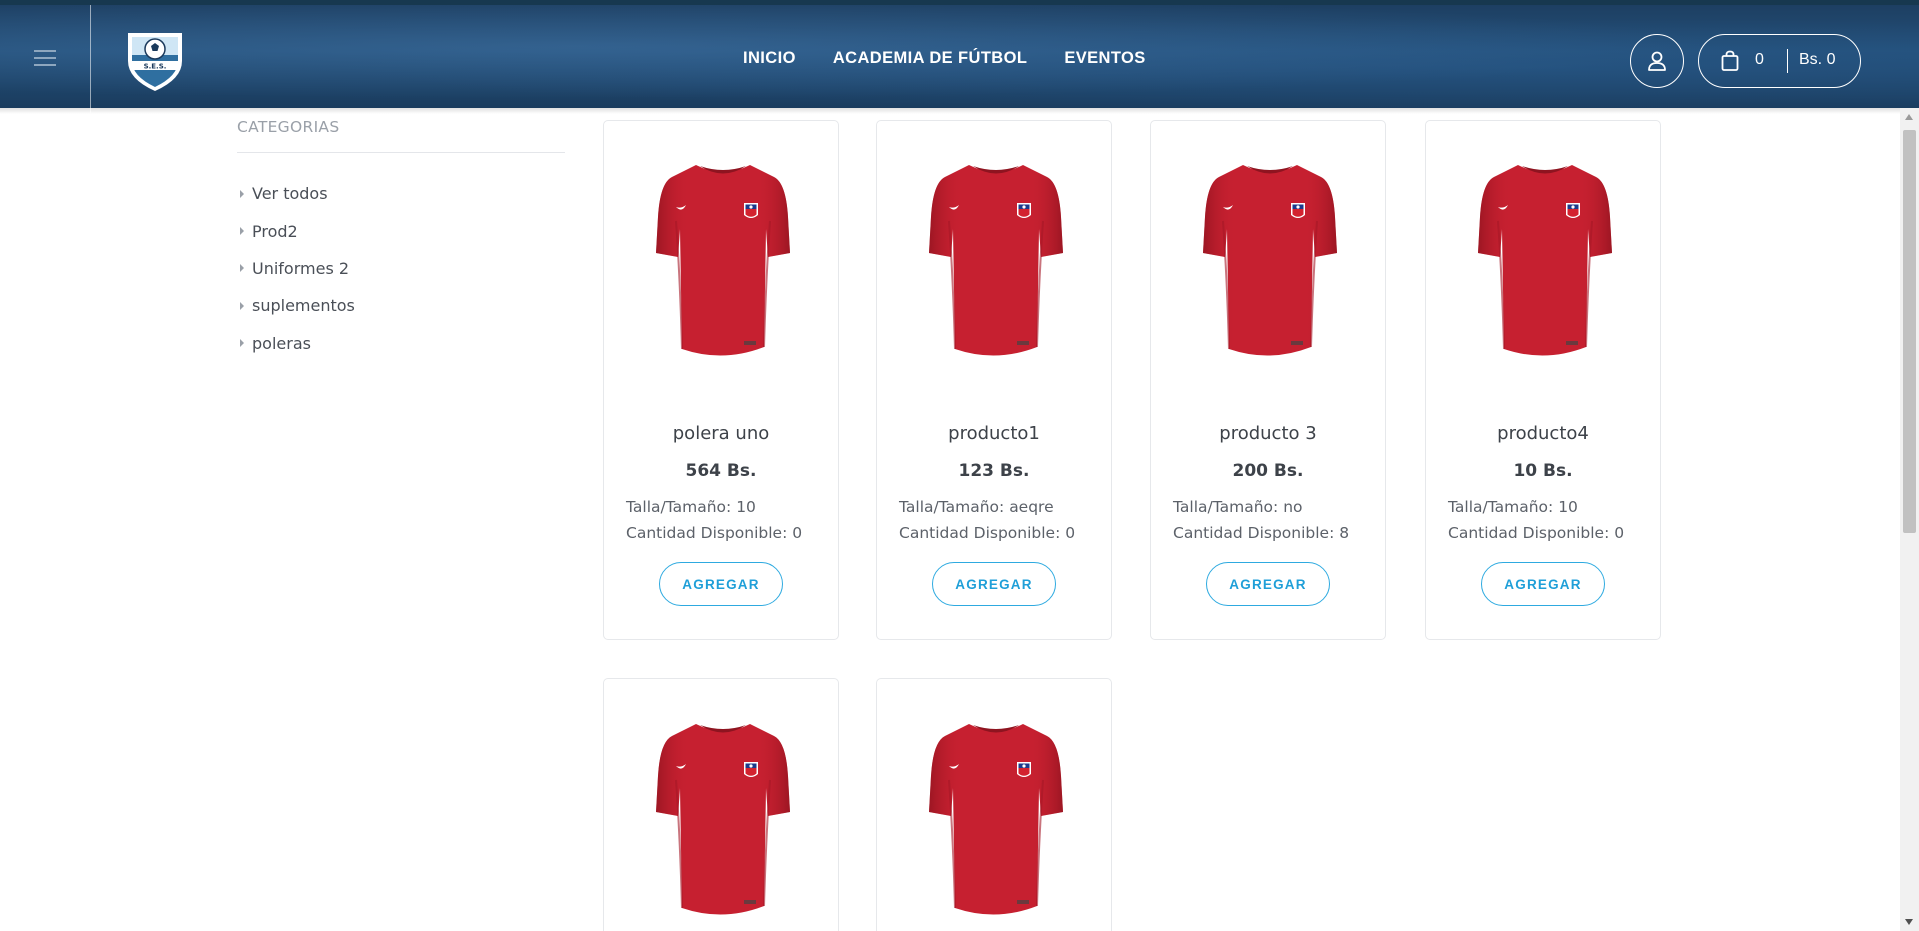  I want to click on nav-eventos: EVENTOS, so click(1104, 58).